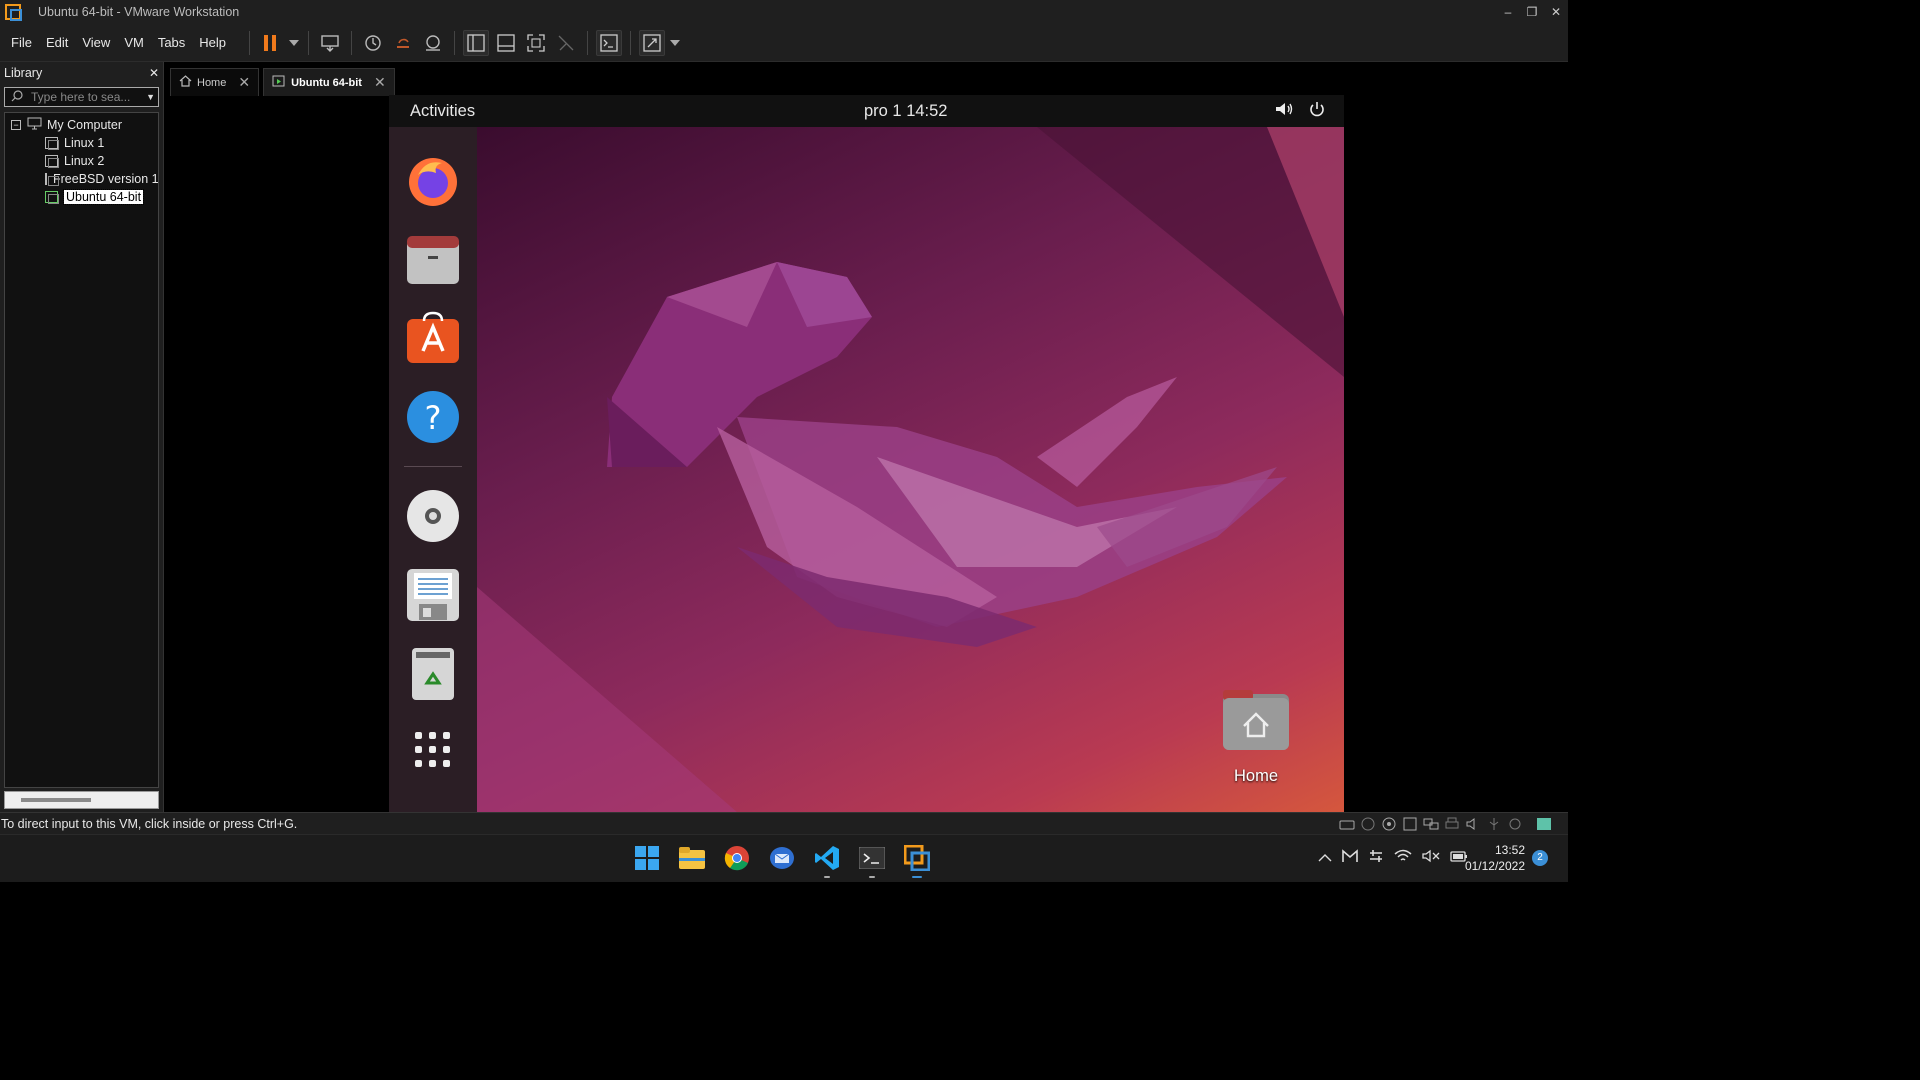 Image resolution: width=1920 pixels, height=1080 pixels. I want to click on network-adapter-icon, so click(1431, 824).